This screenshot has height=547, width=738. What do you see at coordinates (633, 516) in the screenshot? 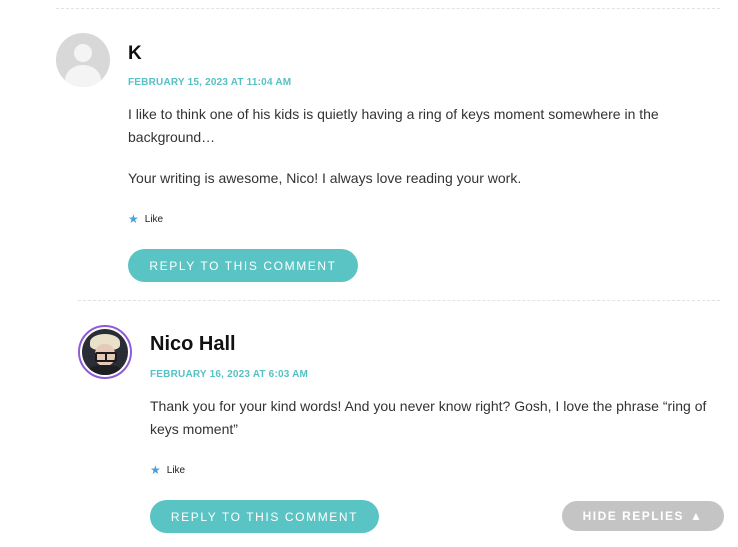
I see `hide-replies-label: HIDE REPLIES` at bounding box center [633, 516].